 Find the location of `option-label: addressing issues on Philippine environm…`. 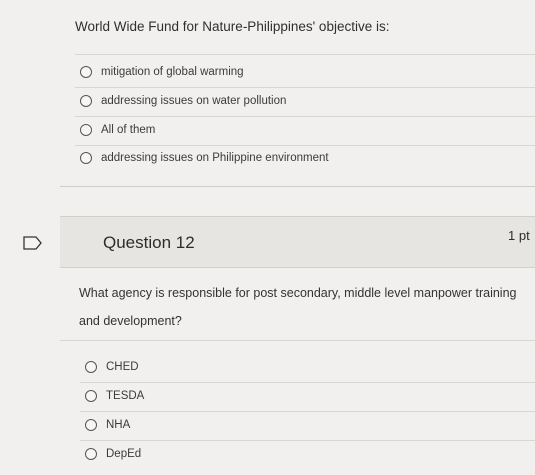

option-label: addressing issues on Philippine environm… is located at coordinates (215, 158).